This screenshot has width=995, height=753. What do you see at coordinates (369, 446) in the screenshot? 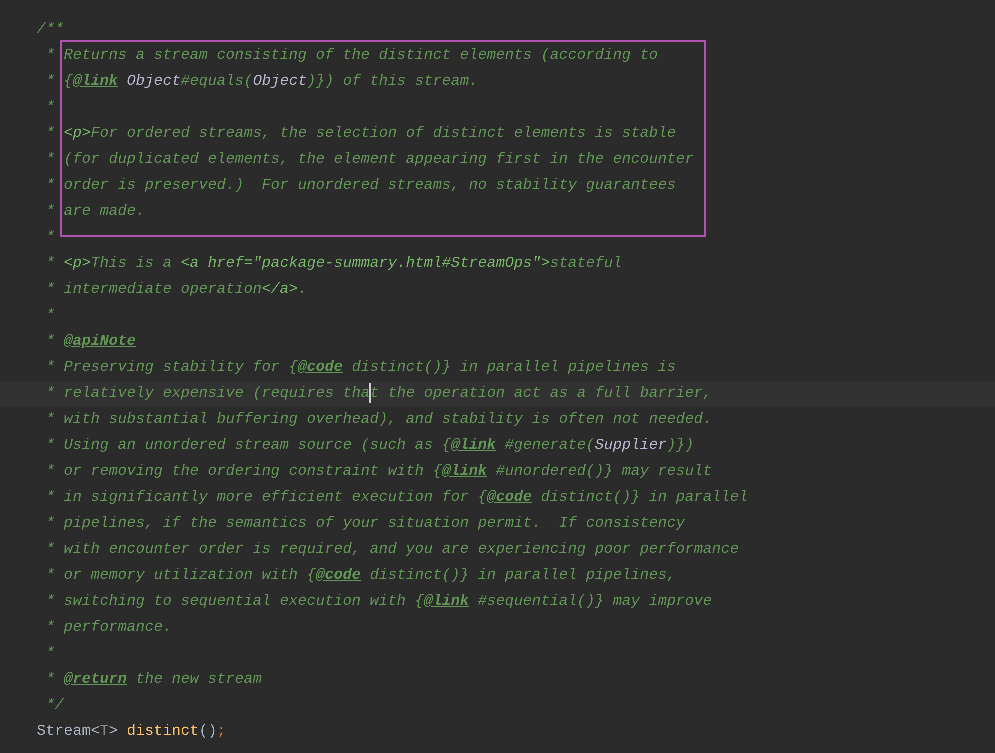
I see `comment-line: * Using an unordered stream source (such as {@link #generate(Supplier)})` at bounding box center [369, 446].